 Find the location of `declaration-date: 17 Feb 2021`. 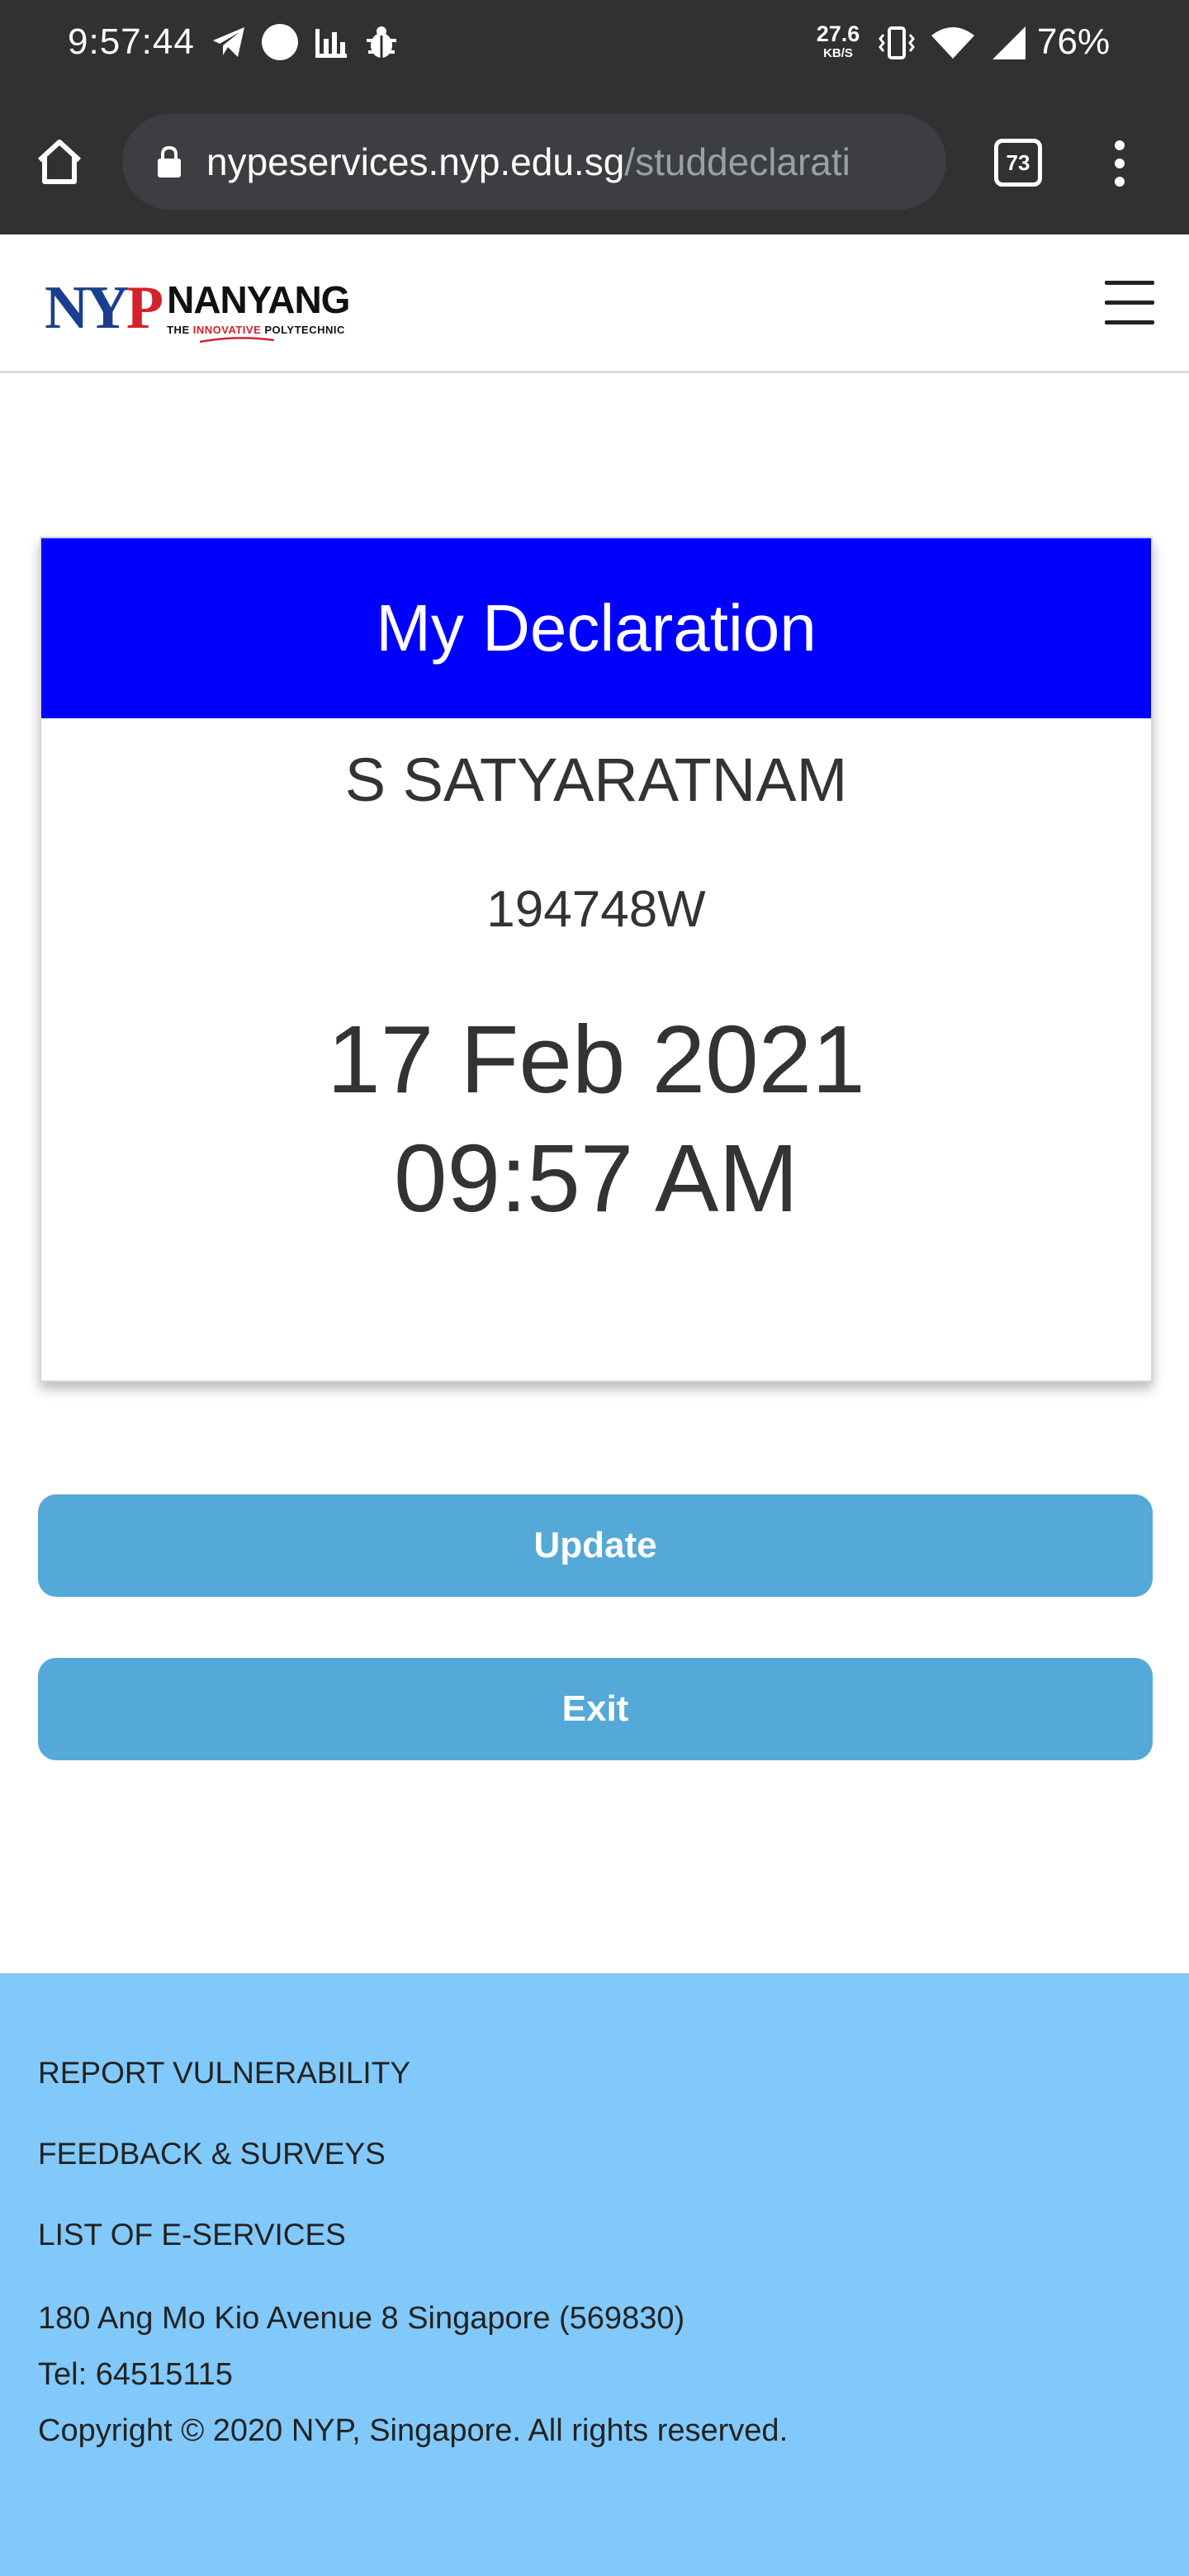

declaration-date: 17 Feb 2021 is located at coordinates (596, 1059).